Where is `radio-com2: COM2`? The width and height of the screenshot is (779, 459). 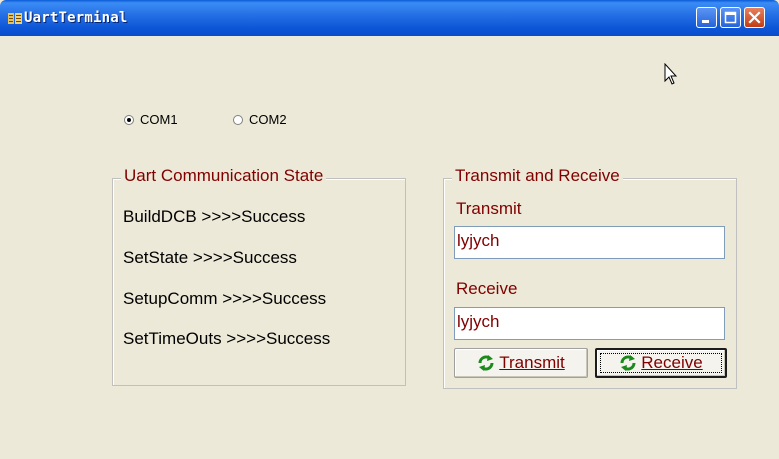 radio-com2: COM2 is located at coordinates (260, 119).